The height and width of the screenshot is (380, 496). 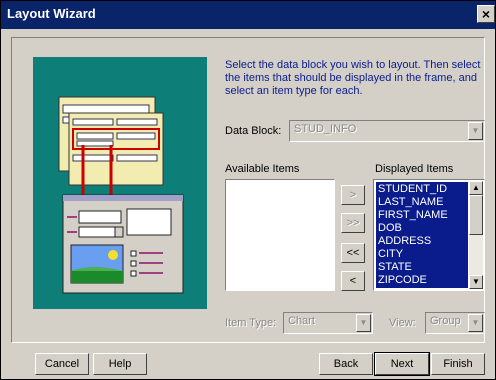 What do you see at coordinates (280, 235) in the screenshot?
I see `available-items-list` at bounding box center [280, 235].